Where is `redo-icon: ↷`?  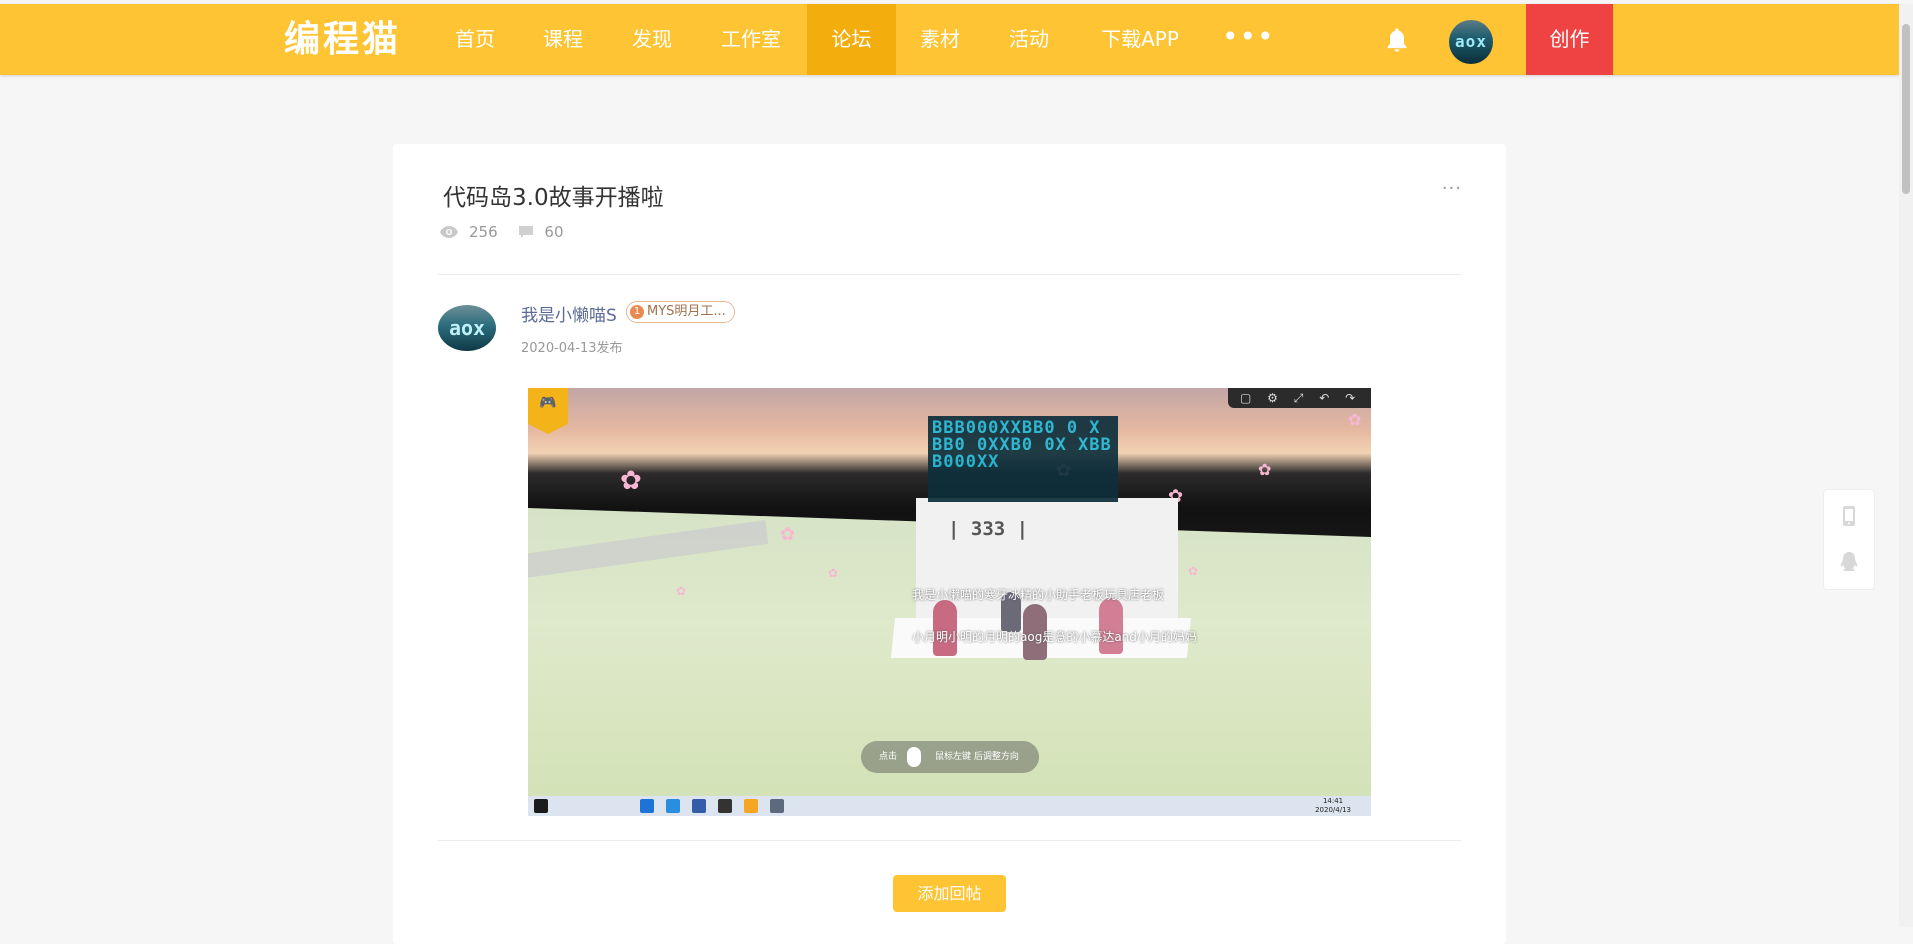 redo-icon: ↷ is located at coordinates (1350, 398).